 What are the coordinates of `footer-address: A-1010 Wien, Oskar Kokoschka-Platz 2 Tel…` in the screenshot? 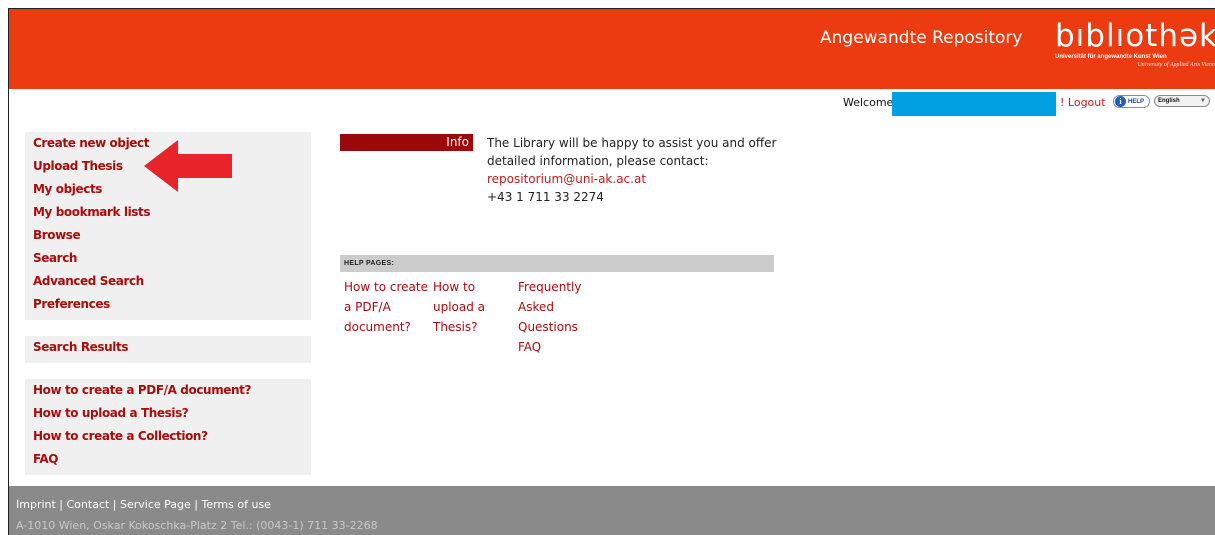 It's located at (197, 525).